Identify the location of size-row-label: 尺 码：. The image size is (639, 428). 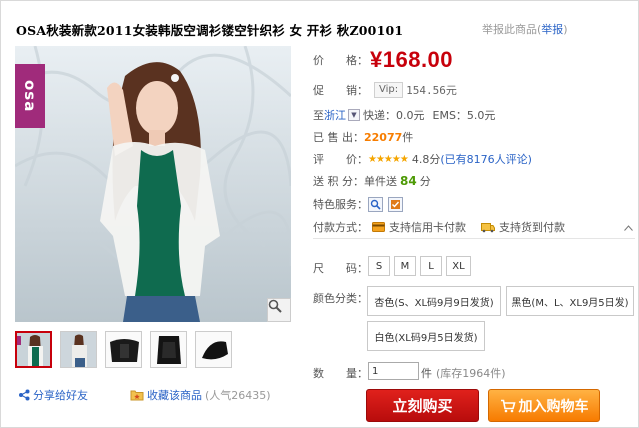
(340, 268).